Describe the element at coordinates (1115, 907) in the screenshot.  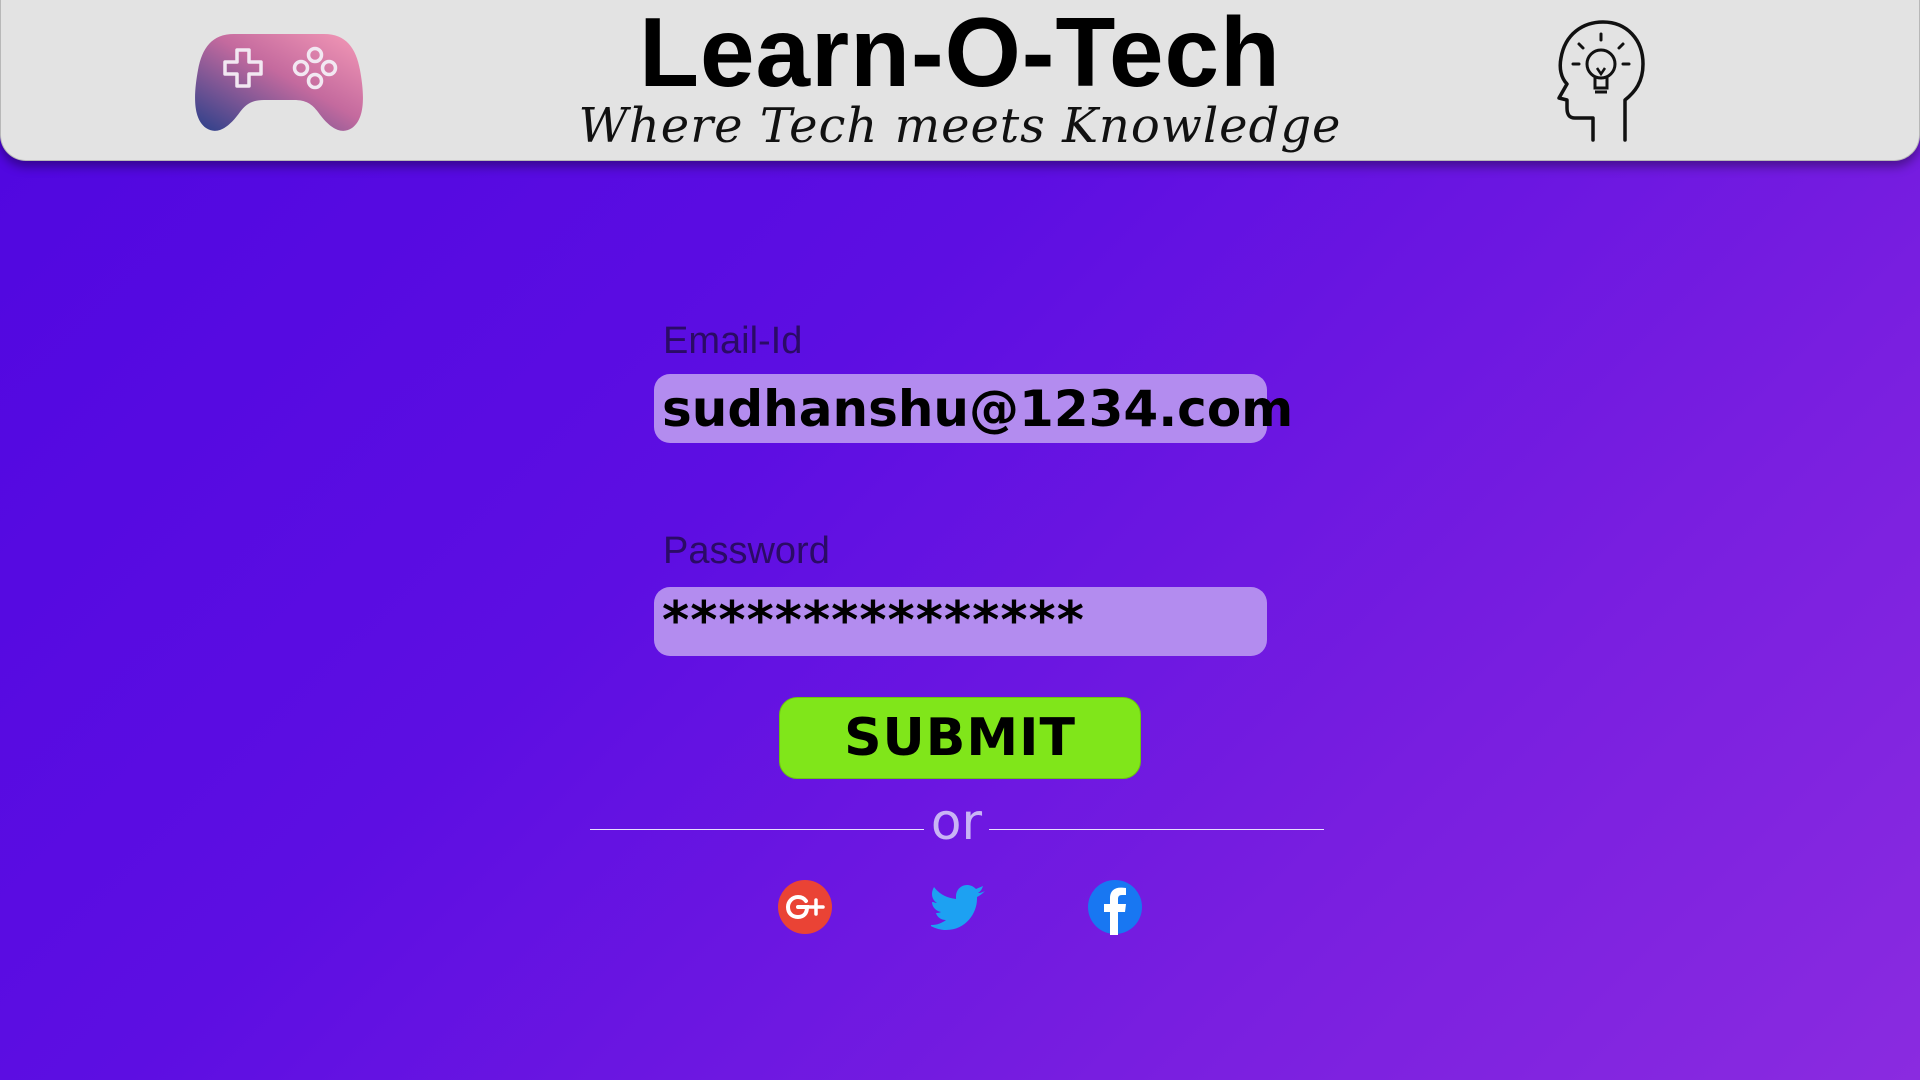
I see `facebook-icon` at that location.